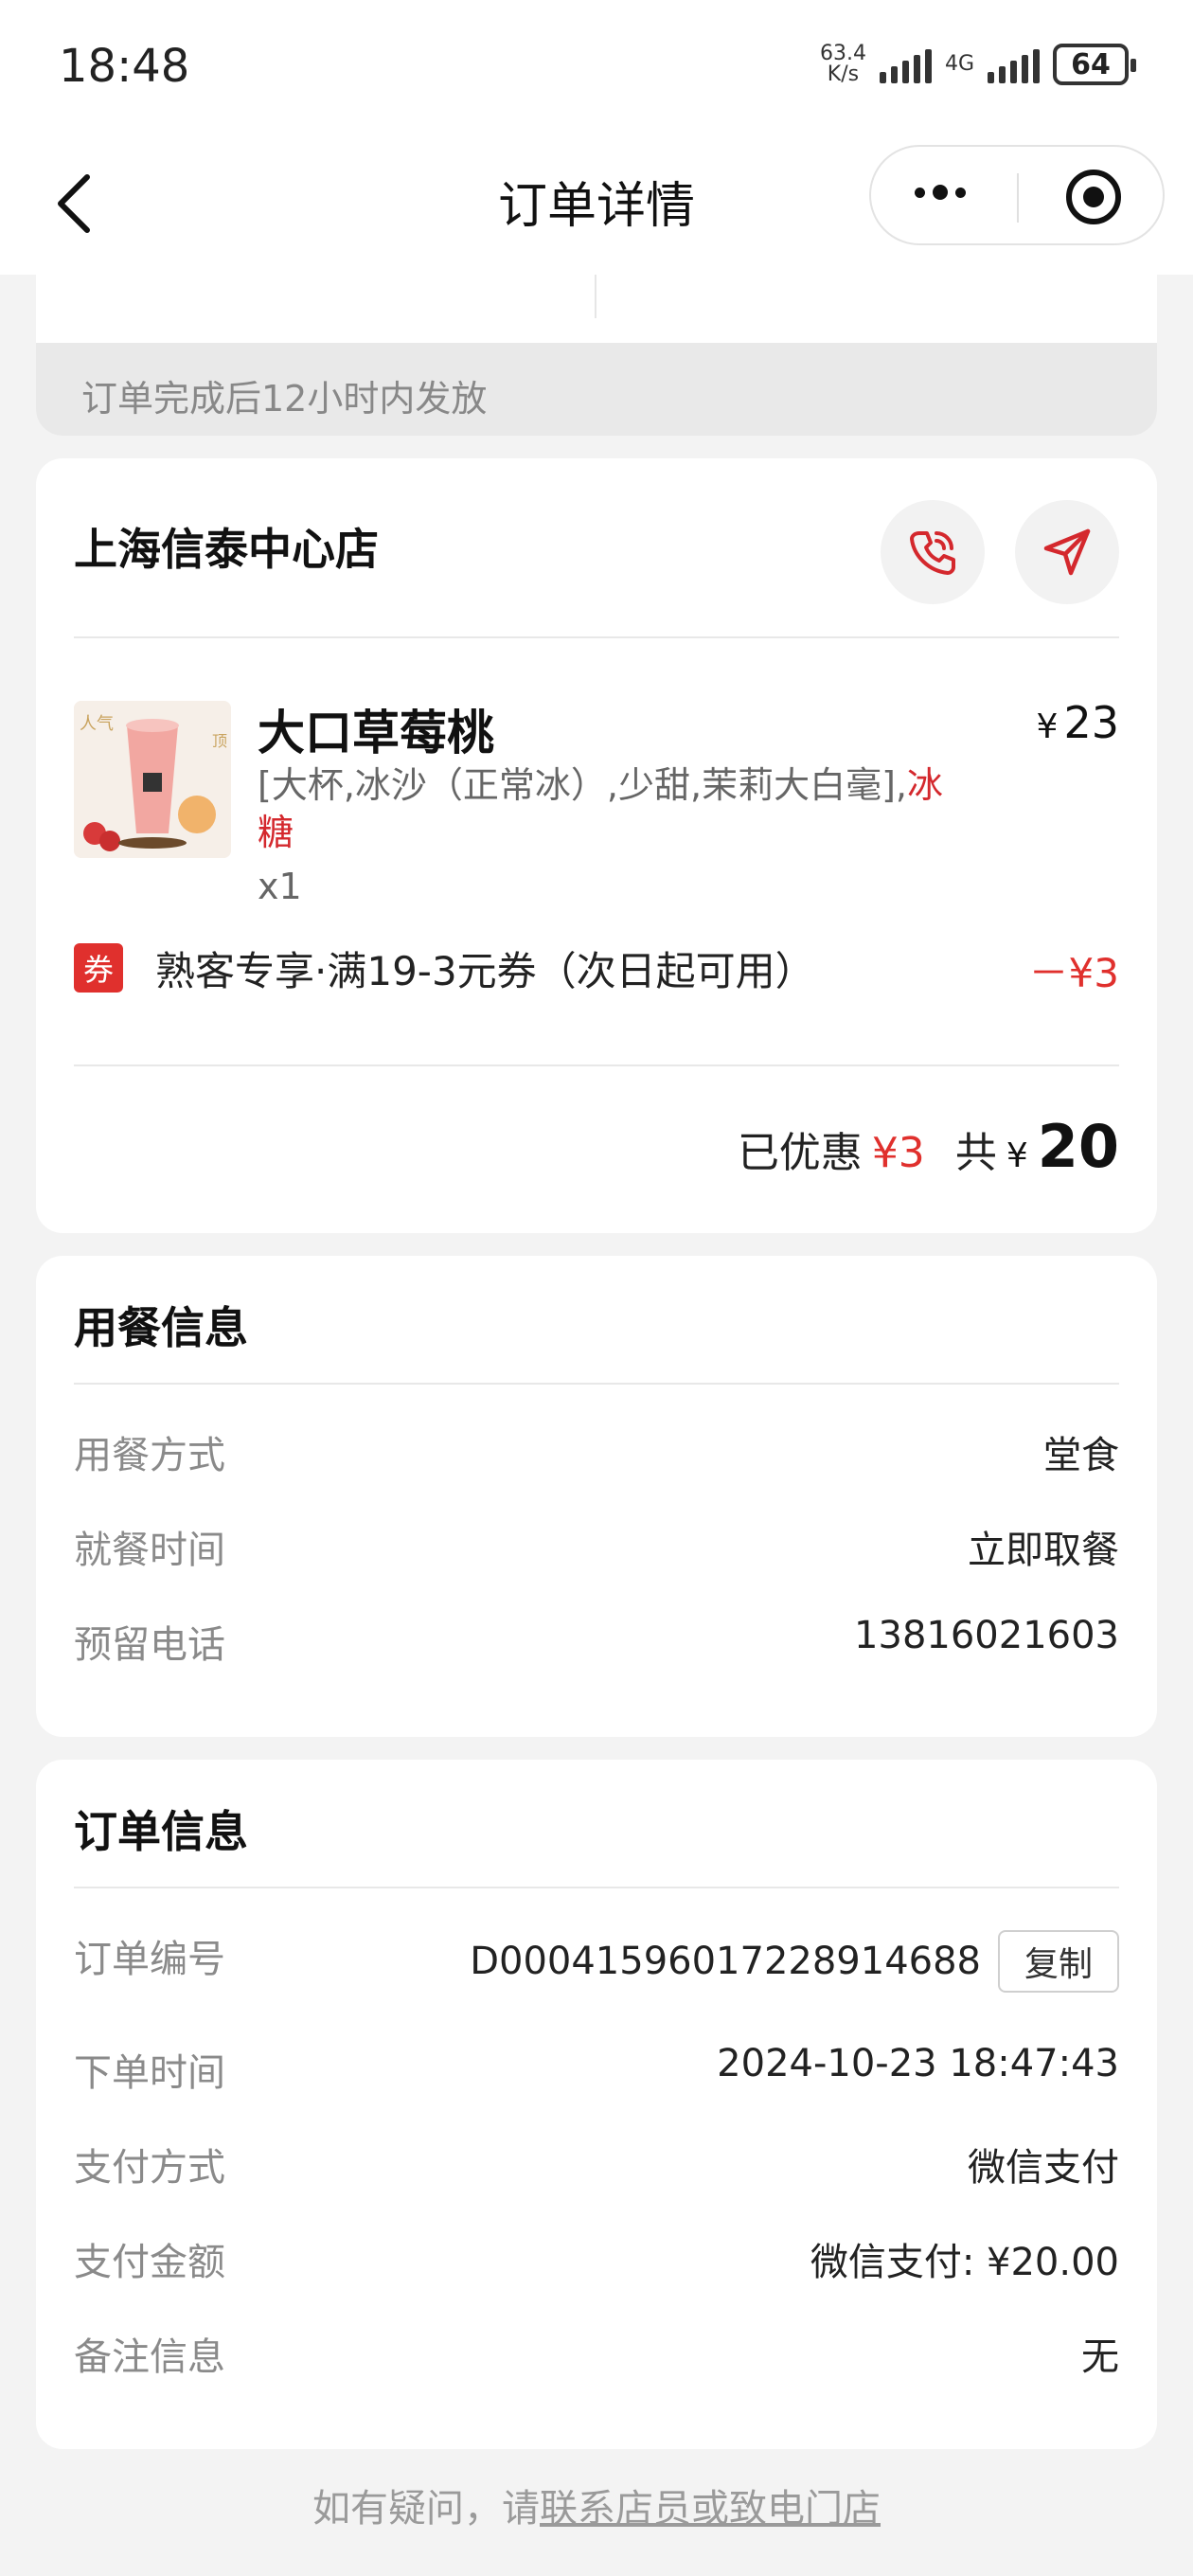  Describe the element at coordinates (485, 971) in the screenshot. I see `coupon-text: 熟客专享·满19-3元券（次日起可用）` at that location.